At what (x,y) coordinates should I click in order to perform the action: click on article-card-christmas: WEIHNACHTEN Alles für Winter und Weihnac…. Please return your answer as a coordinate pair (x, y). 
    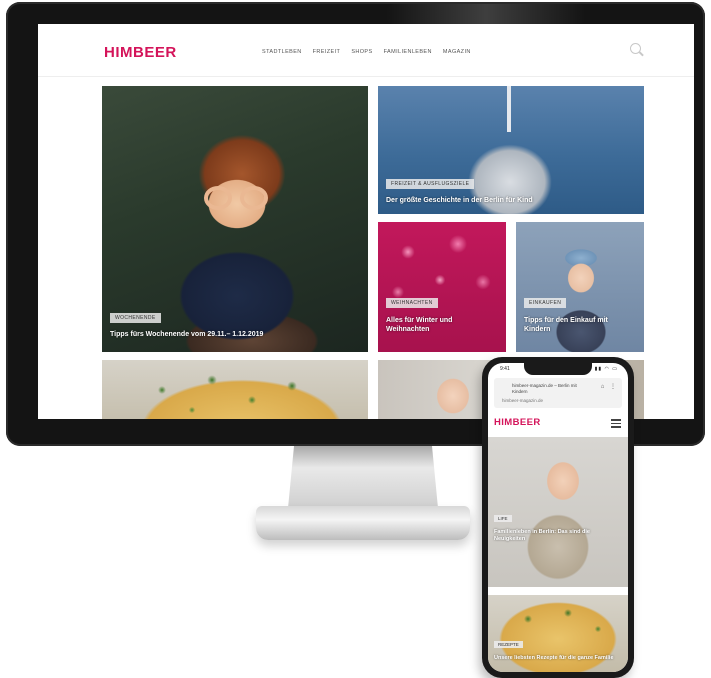
    Looking at the image, I should click on (442, 287).